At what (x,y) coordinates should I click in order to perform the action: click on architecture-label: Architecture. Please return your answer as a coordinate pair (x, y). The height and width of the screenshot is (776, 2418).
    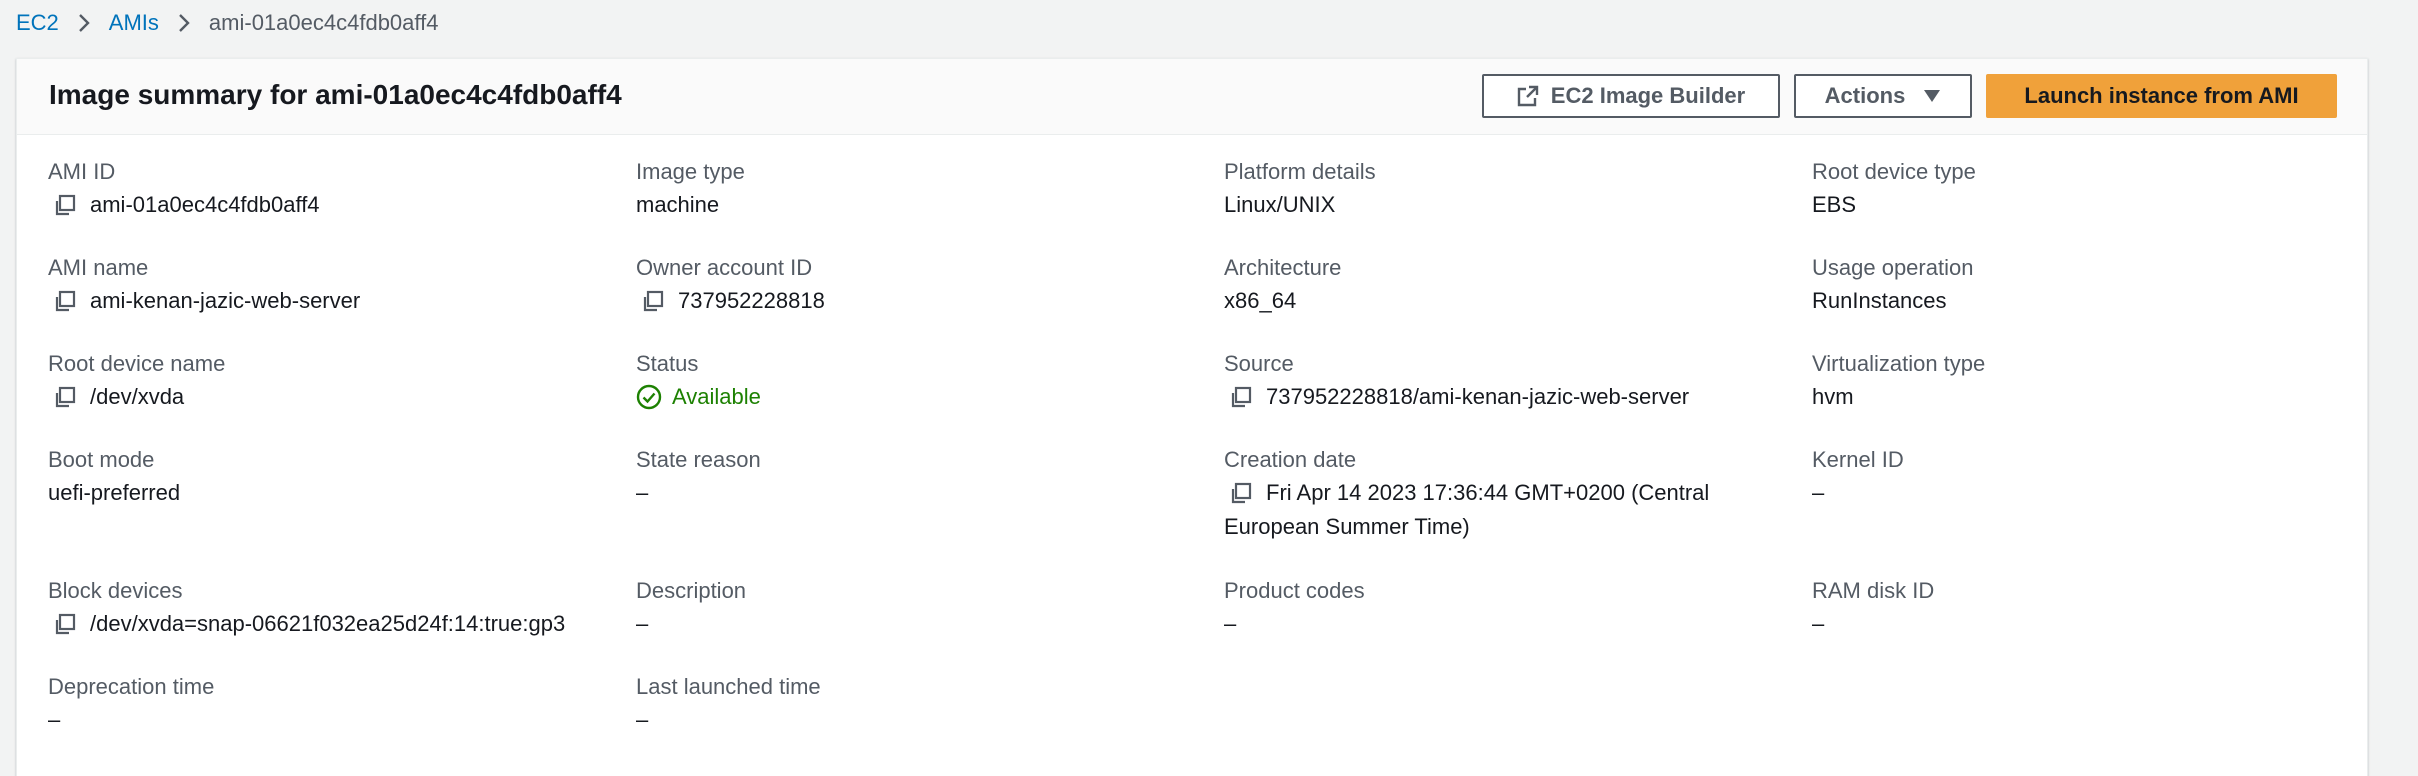
    Looking at the image, I should click on (1283, 267).